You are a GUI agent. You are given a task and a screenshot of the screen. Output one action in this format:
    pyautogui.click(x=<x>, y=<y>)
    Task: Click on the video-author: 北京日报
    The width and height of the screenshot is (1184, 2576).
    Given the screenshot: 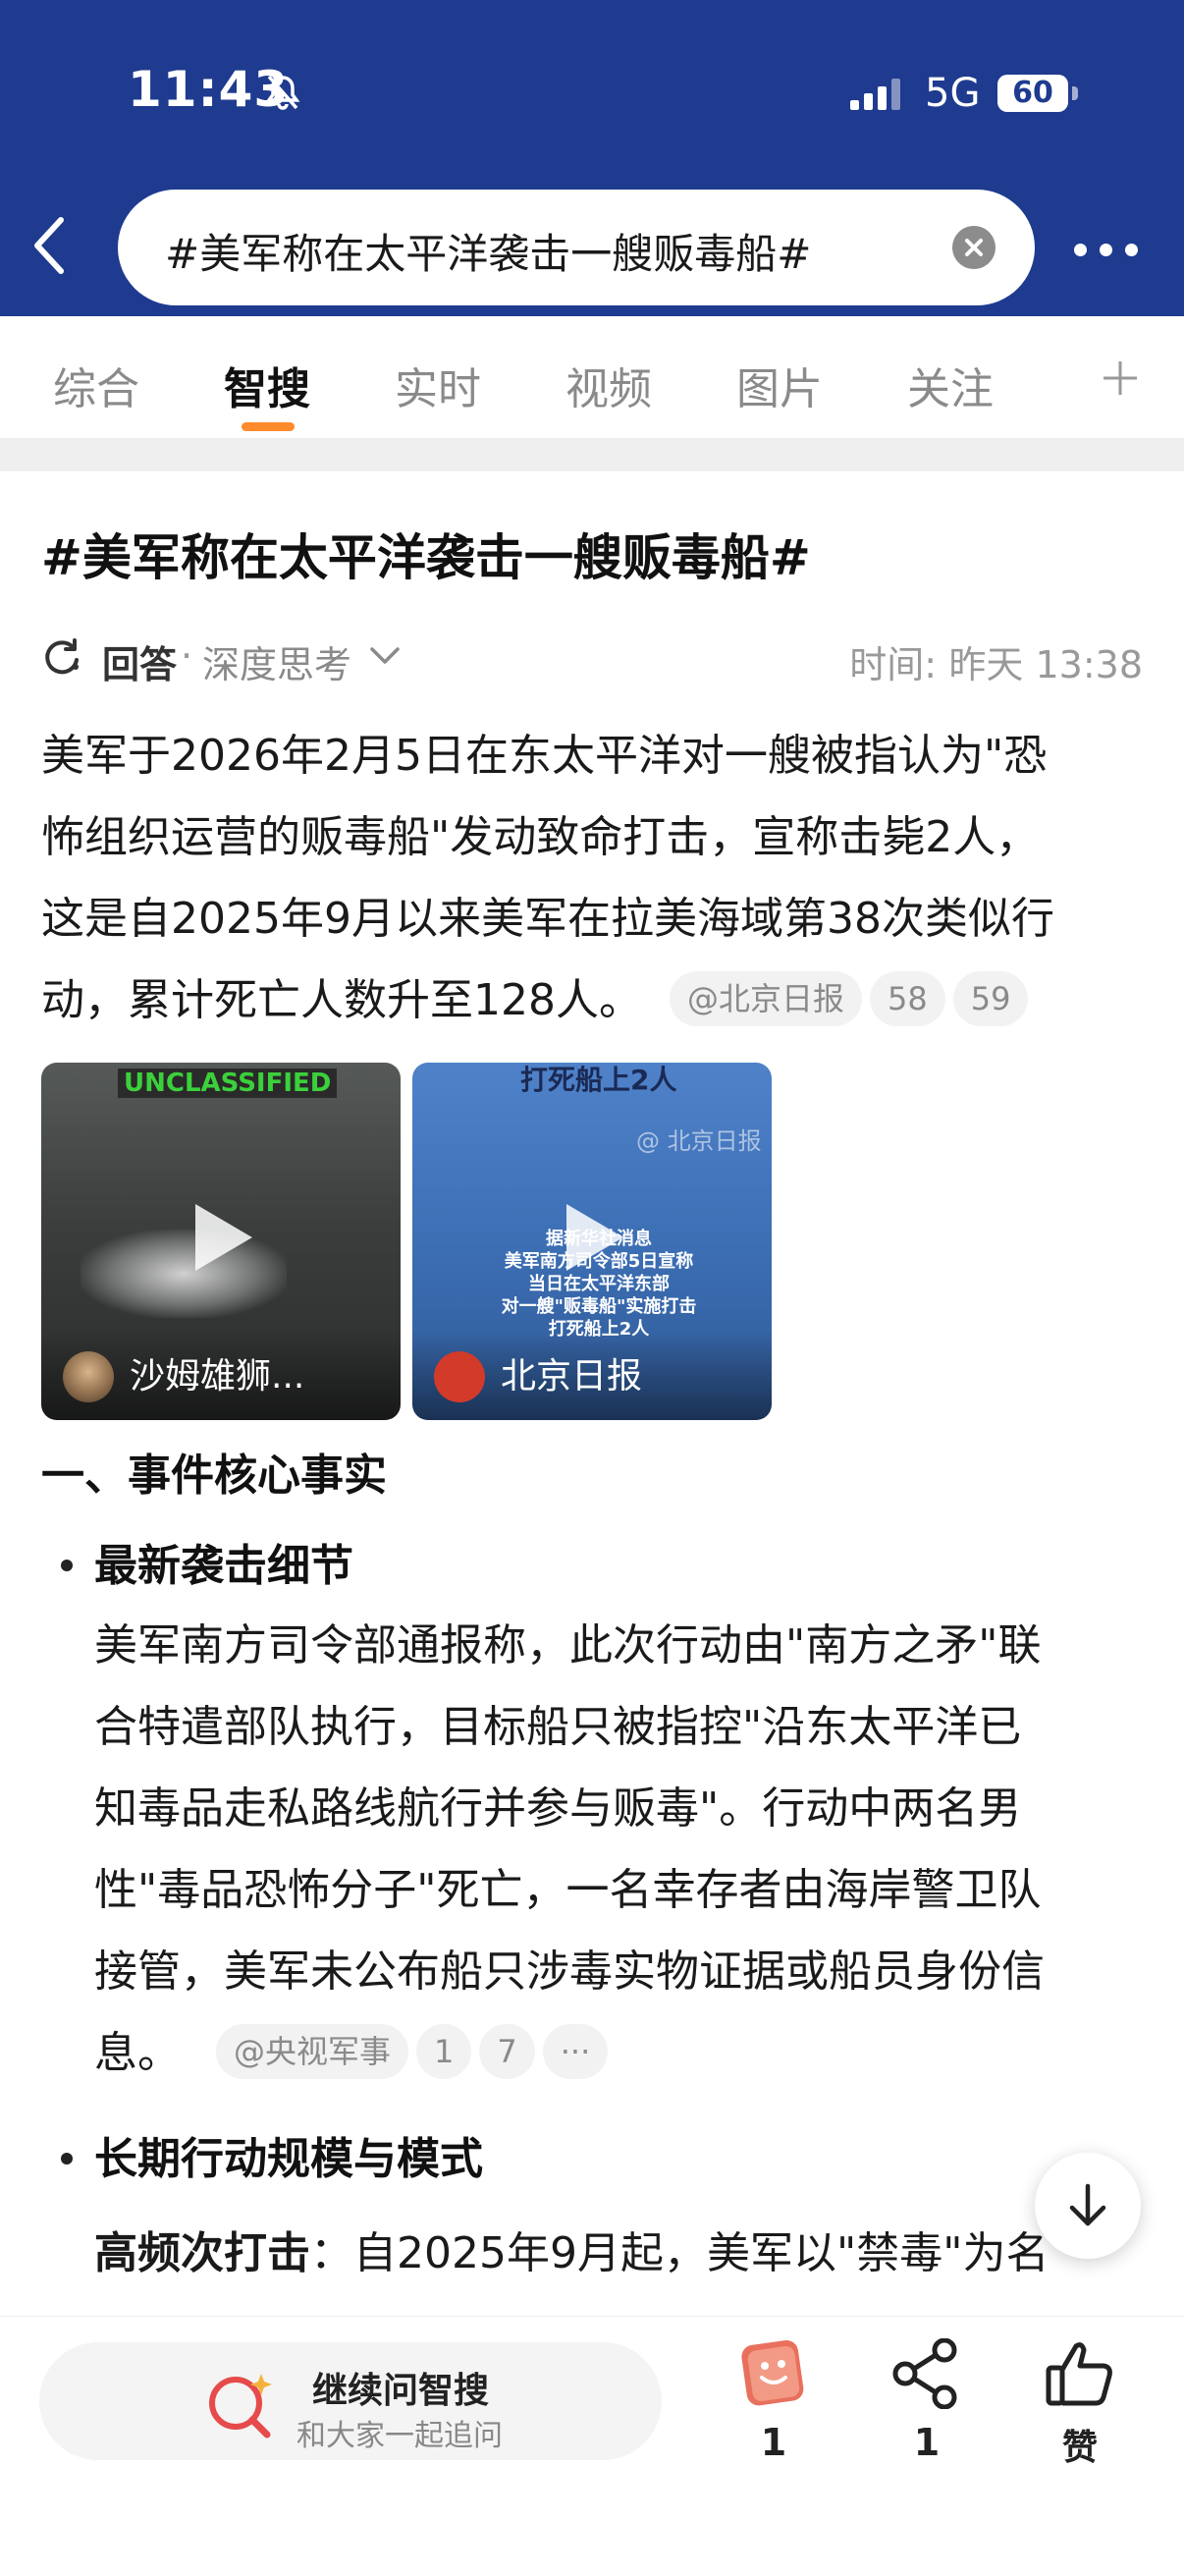 What is the action you would take?
    pyautogui.click(x=572, y=1376)
    